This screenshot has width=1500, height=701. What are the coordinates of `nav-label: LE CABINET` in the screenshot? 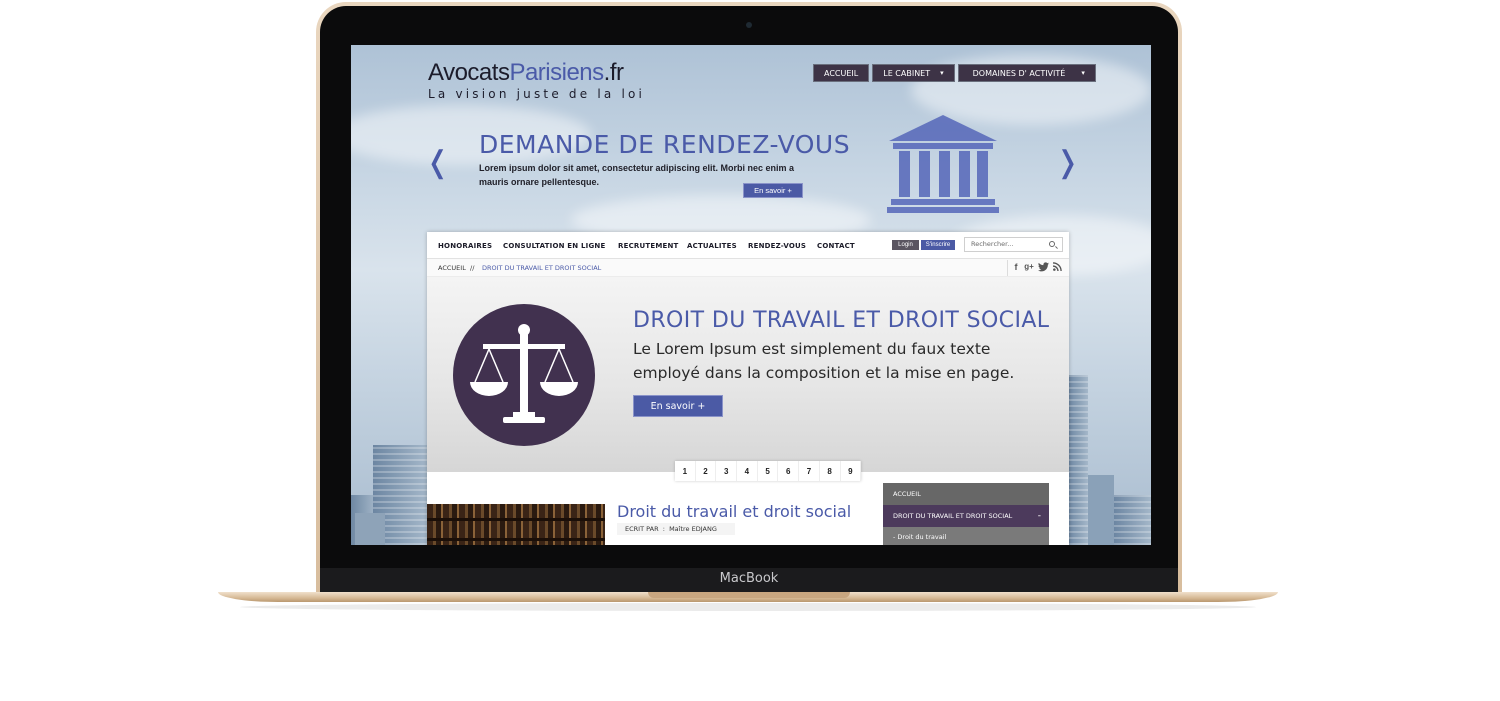 It's located at (907, 73).